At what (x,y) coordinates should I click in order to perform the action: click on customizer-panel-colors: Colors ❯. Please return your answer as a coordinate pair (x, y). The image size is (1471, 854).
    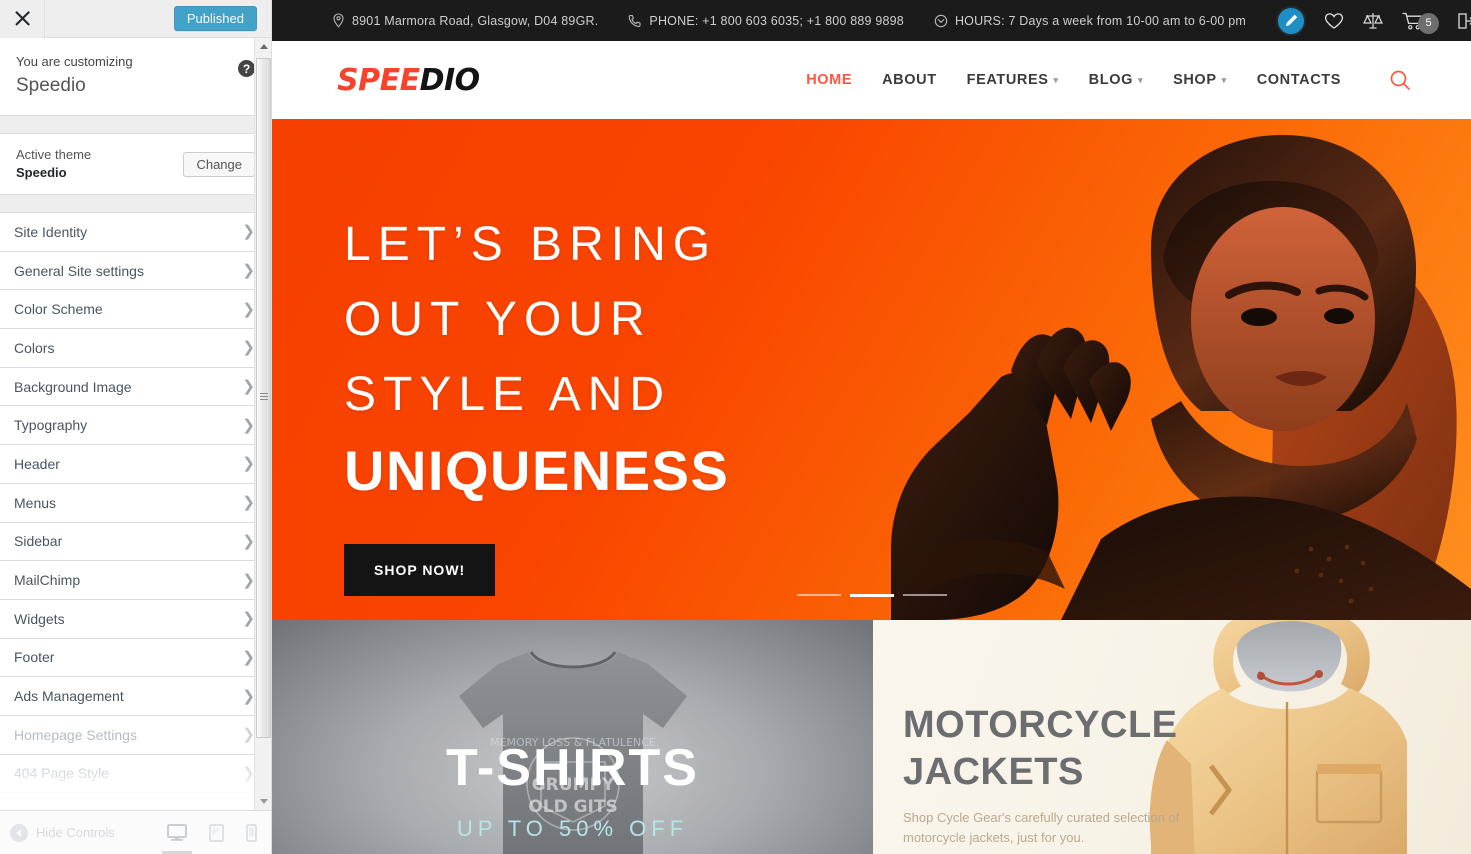
    Looking at the image, I should click on (135, 348).